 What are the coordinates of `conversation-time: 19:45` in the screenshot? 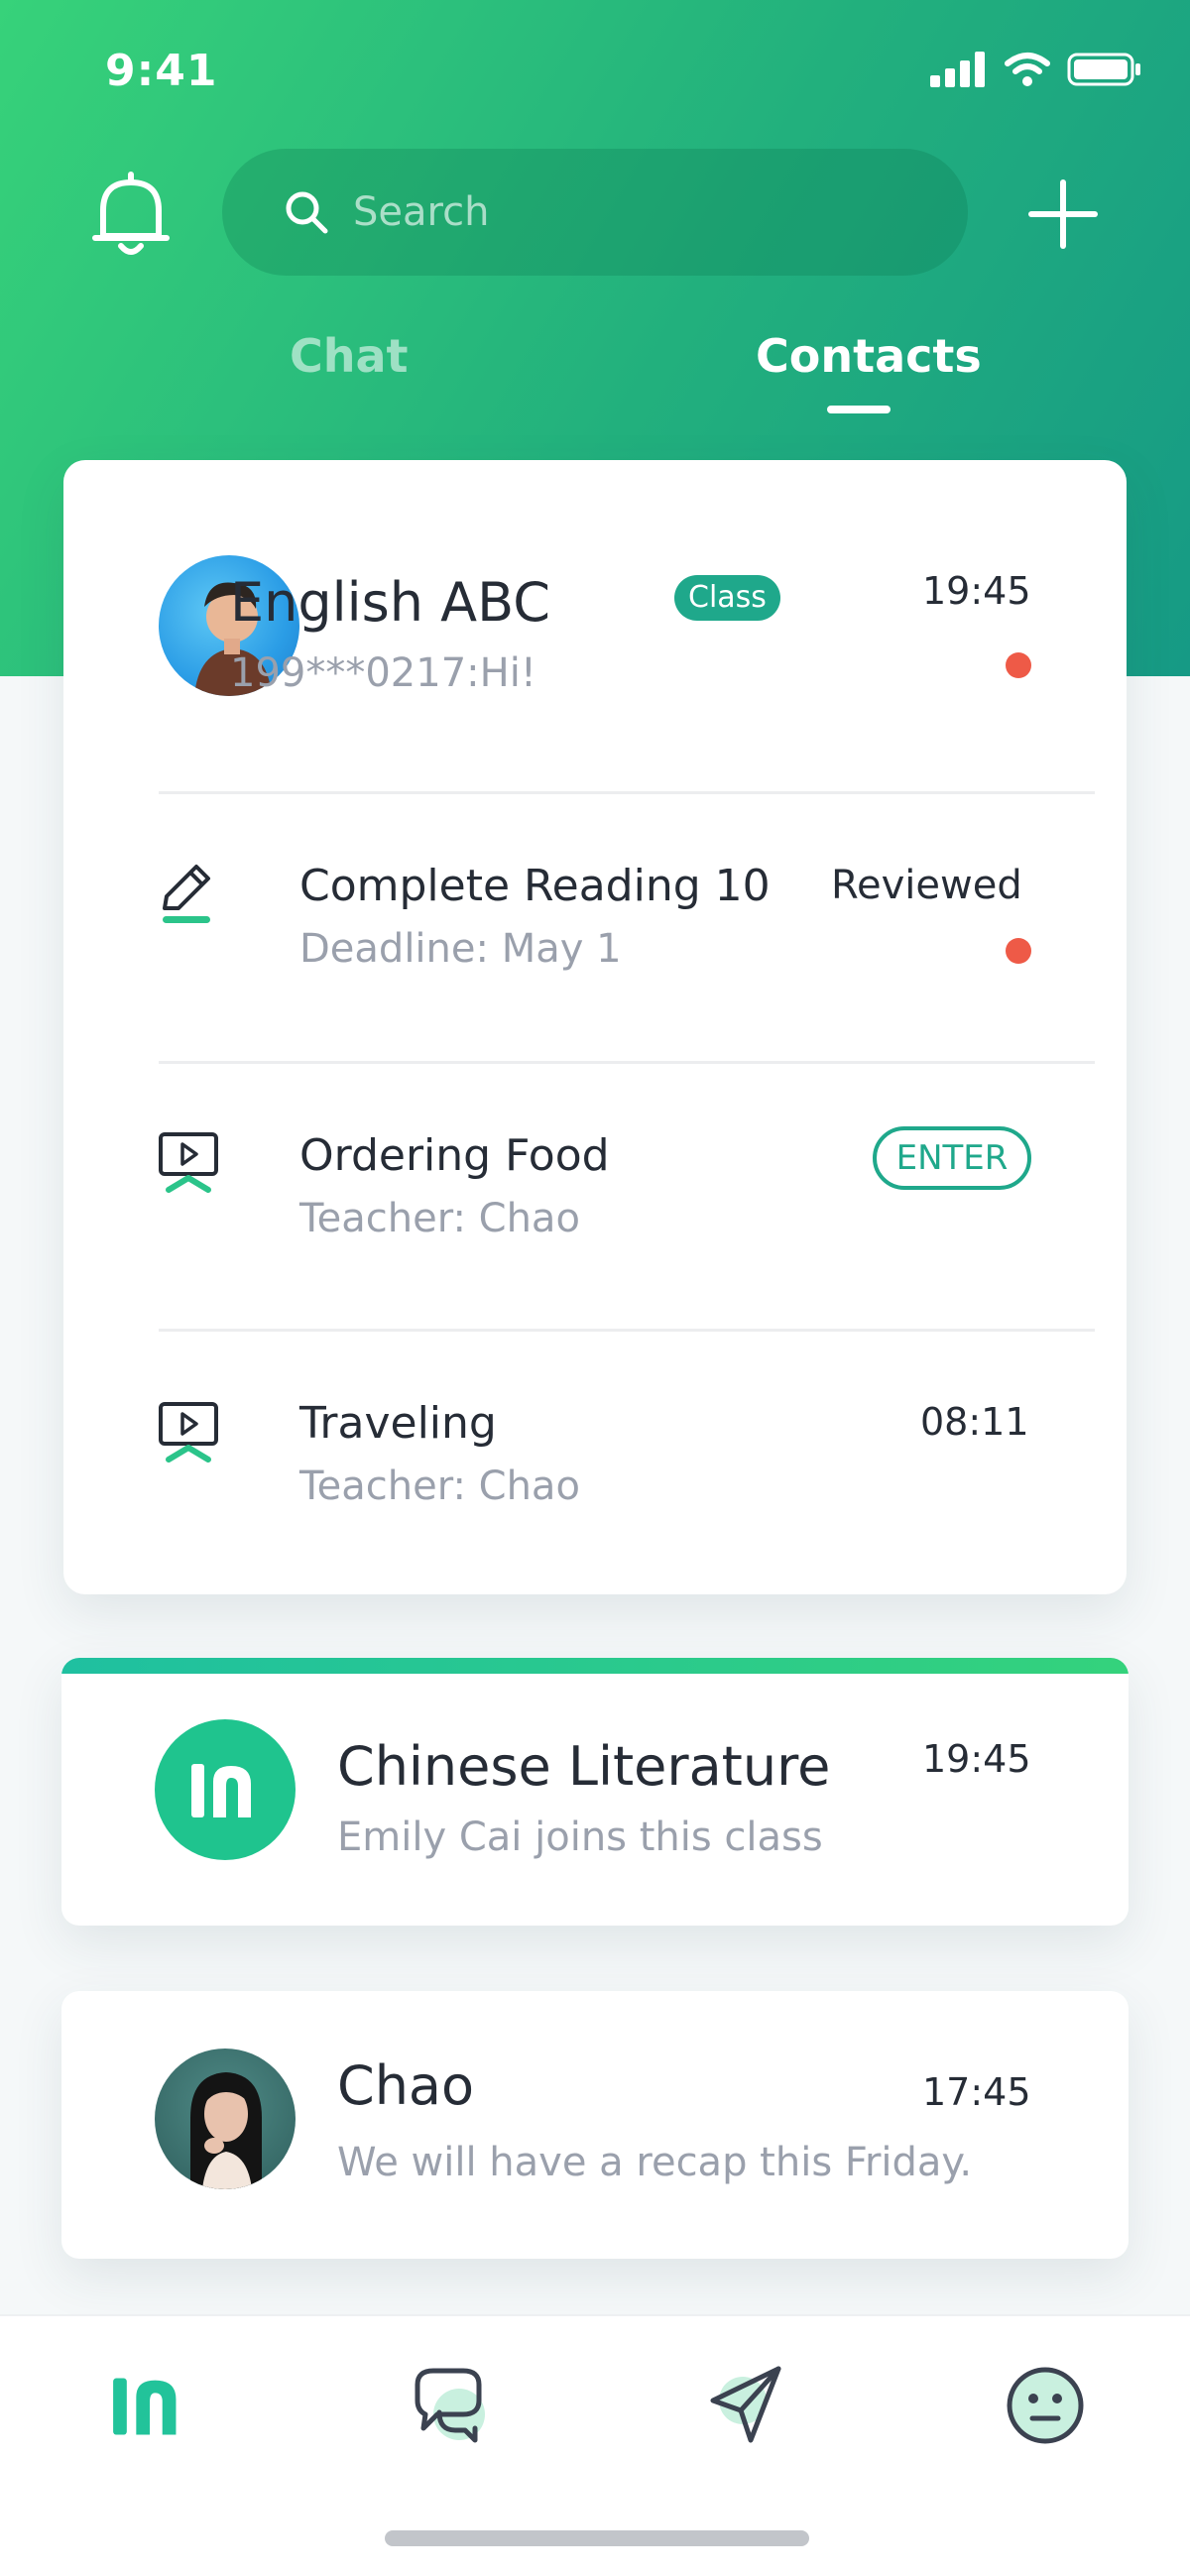 It's located at (976, 1759).